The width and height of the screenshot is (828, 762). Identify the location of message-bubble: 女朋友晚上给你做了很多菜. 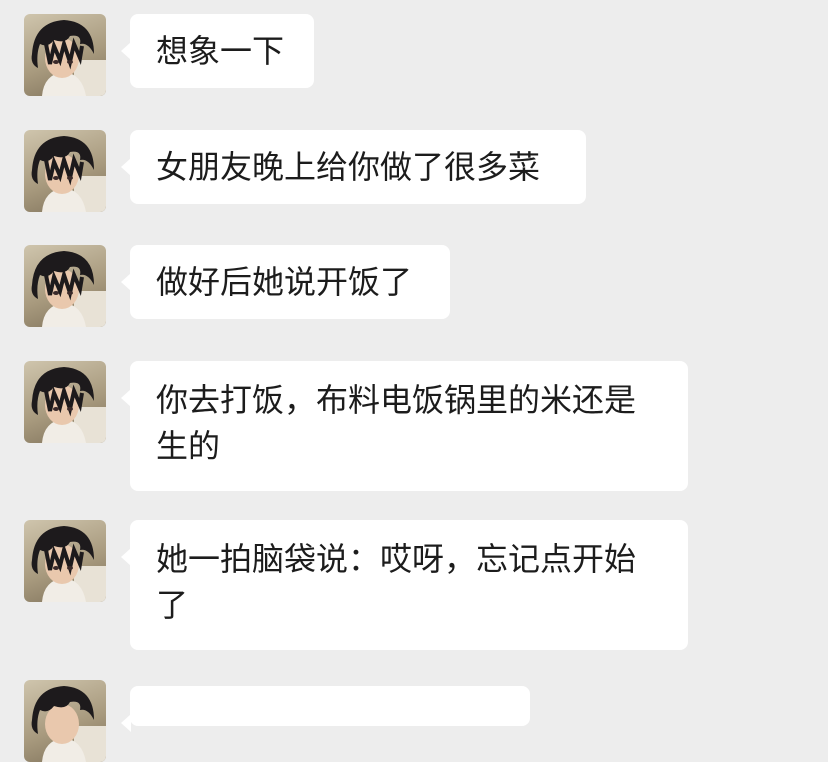
(353, 167).